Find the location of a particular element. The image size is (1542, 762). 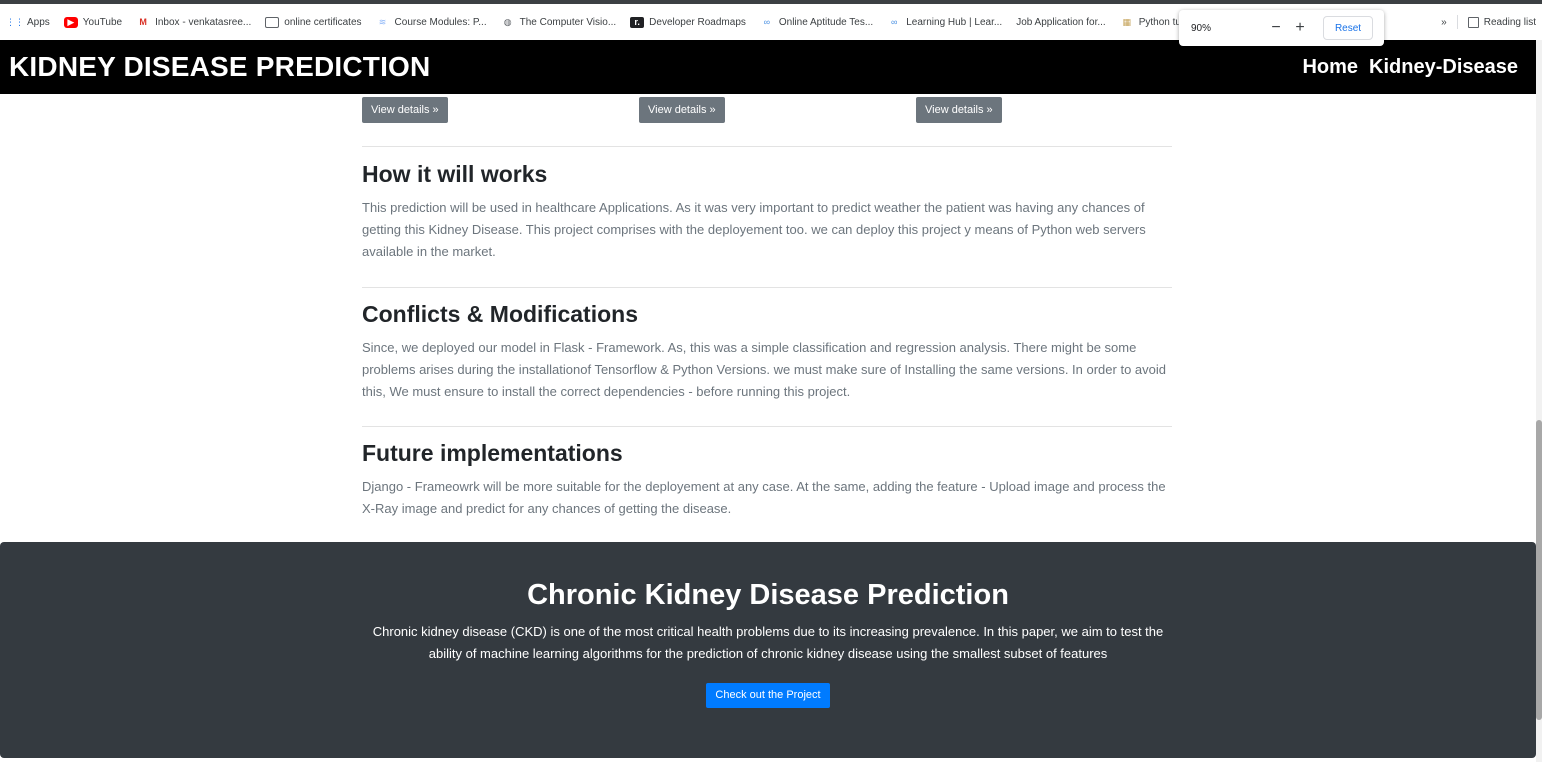

section-title: Conflicts & Modifications is located at coordinates (500, 314).